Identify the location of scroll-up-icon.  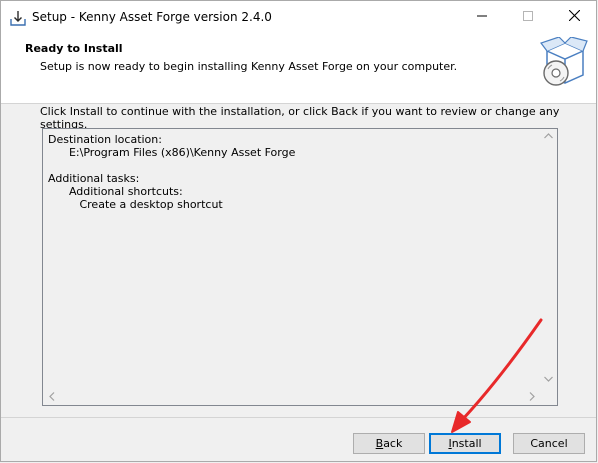
(548, 137).